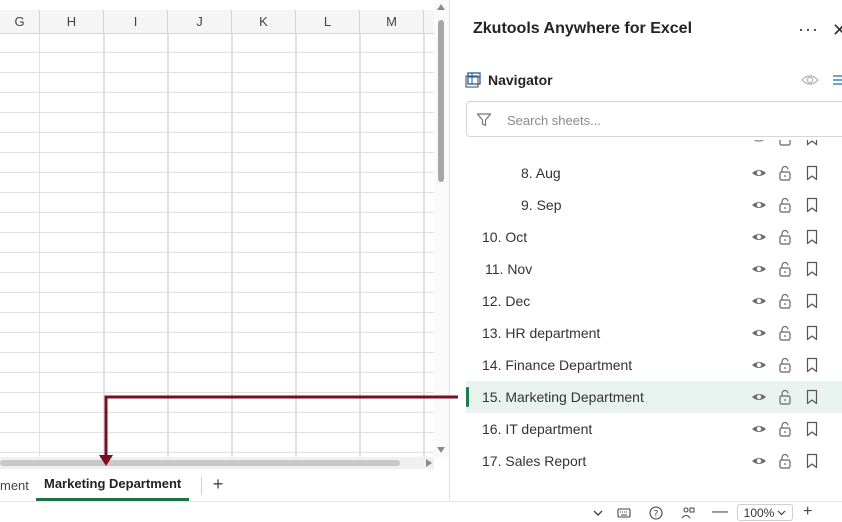  I want to click on column-header-j: J, so click(200, 21).